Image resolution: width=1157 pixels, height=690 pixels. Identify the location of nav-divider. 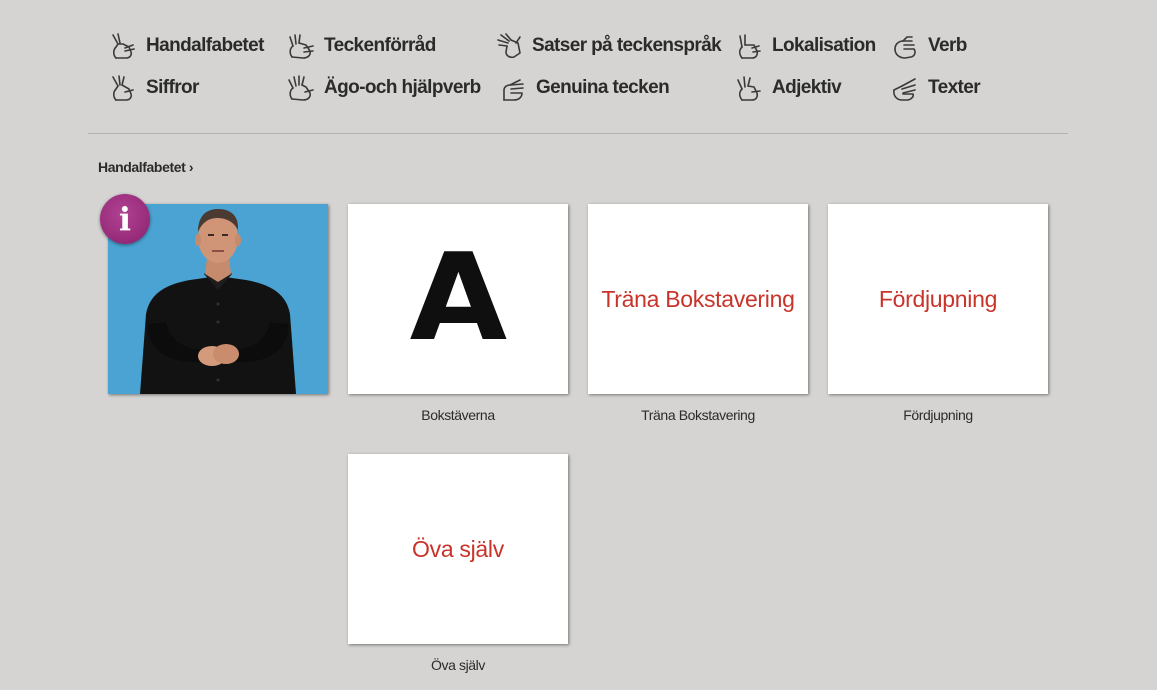
(578, 133).